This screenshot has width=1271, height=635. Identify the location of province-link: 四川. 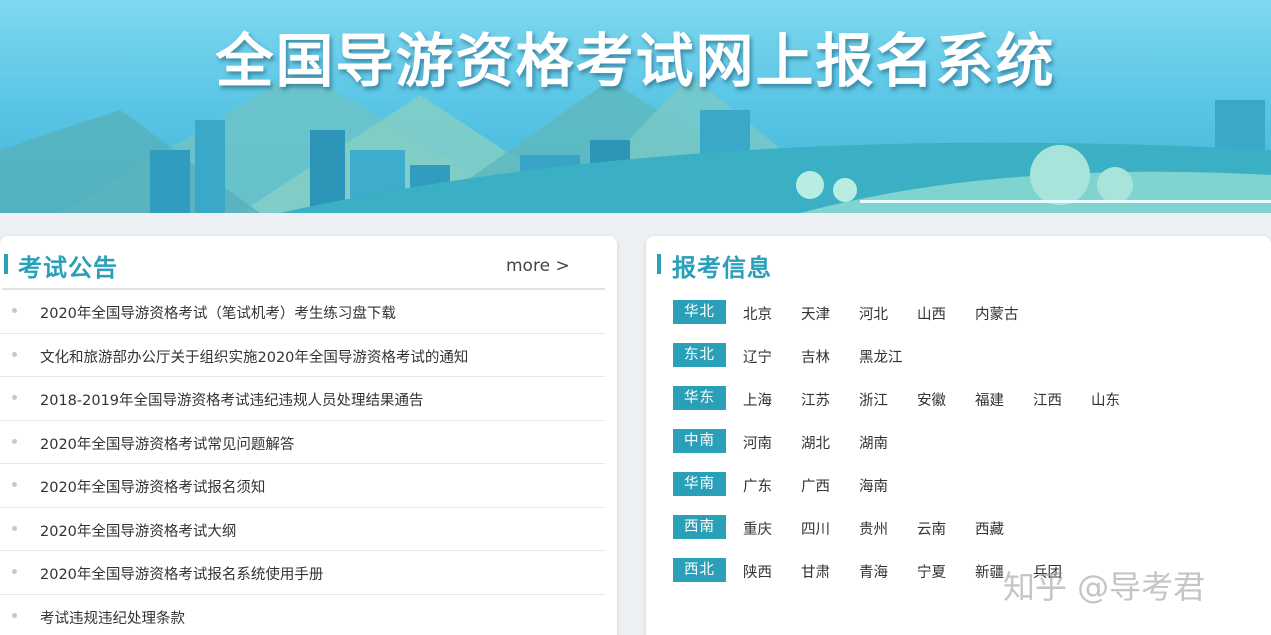
(815, 528).